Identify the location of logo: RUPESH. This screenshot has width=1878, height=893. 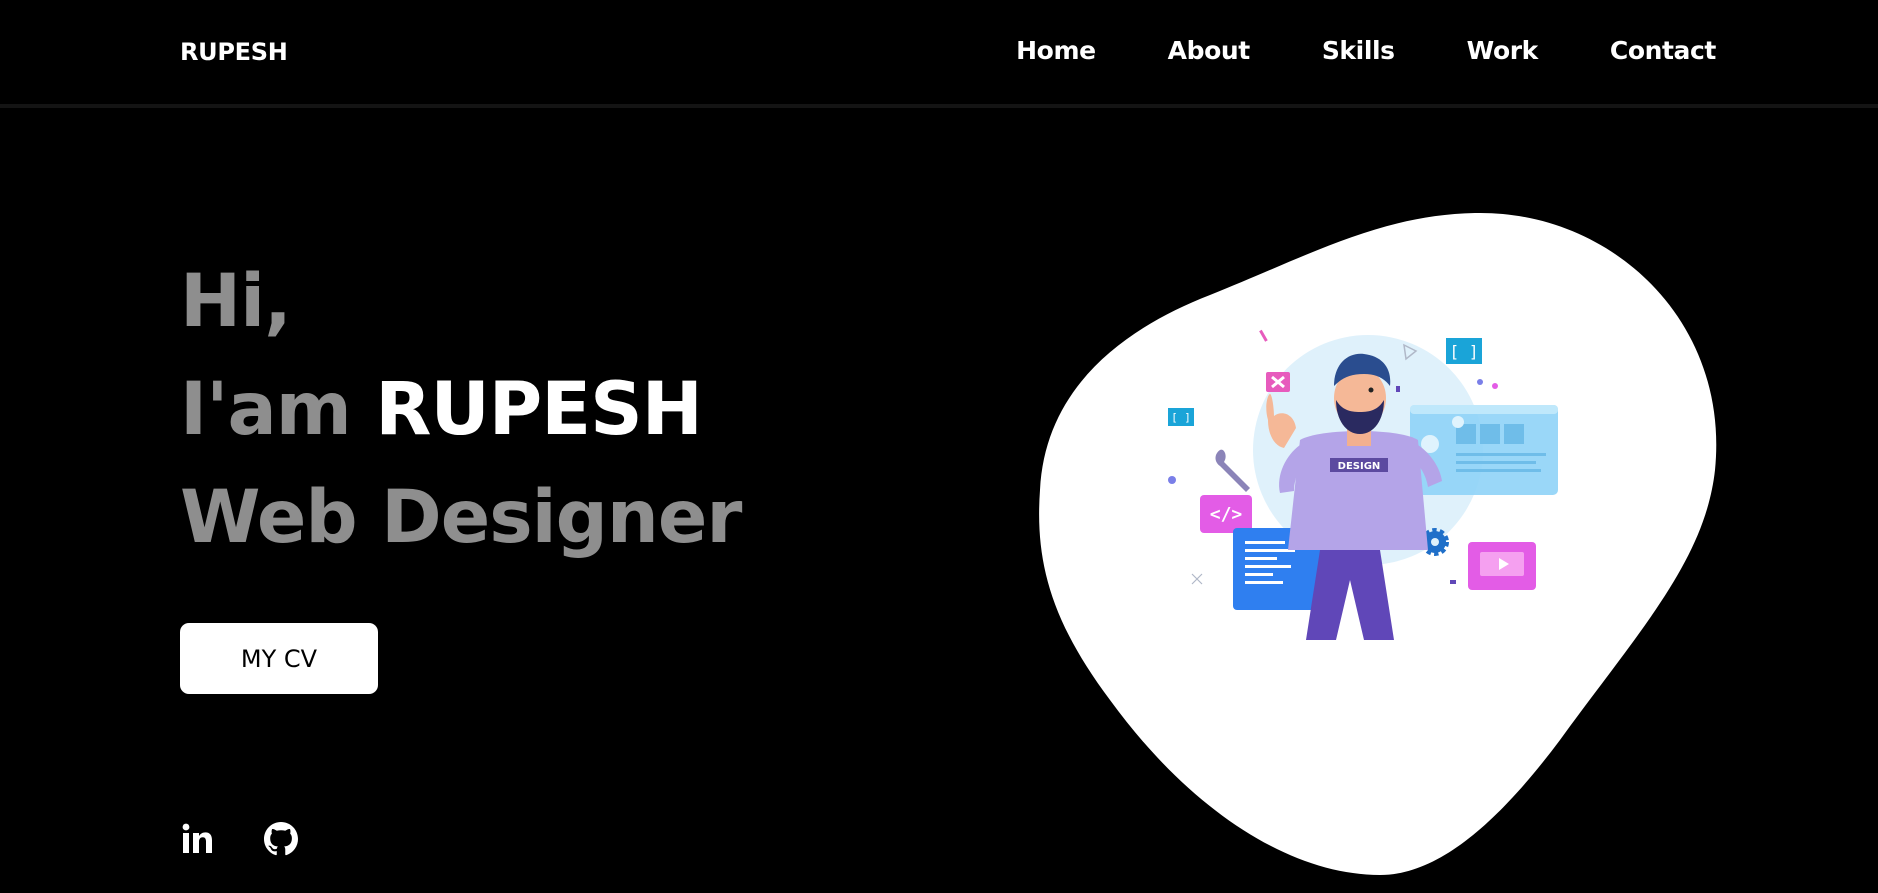
(234, 52).